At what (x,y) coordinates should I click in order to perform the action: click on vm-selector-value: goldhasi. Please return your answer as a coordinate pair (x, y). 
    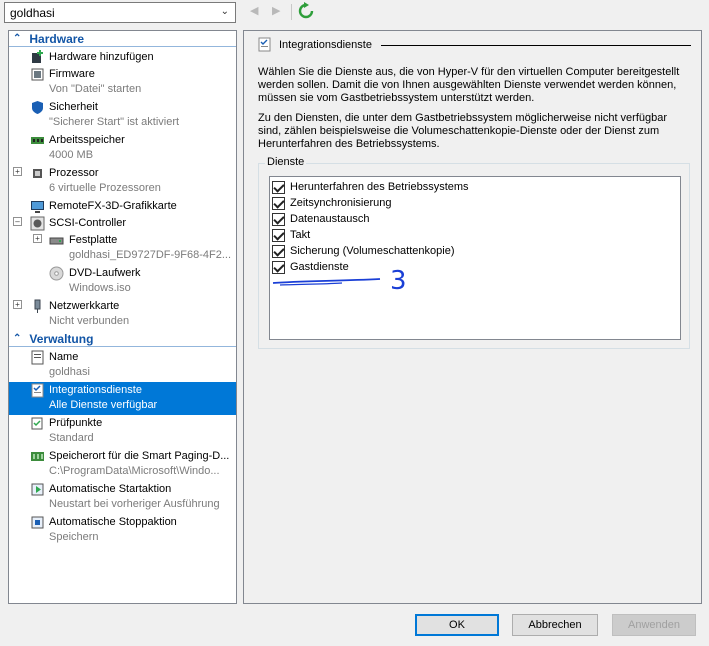
    Looking at the image, I should click on (32, 12).